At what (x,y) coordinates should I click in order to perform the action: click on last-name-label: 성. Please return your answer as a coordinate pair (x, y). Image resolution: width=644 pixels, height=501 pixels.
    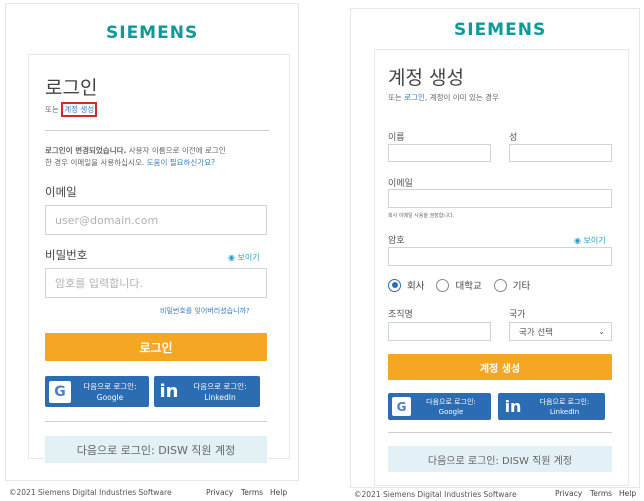
    Looking at the image, I should click on (513, 138).